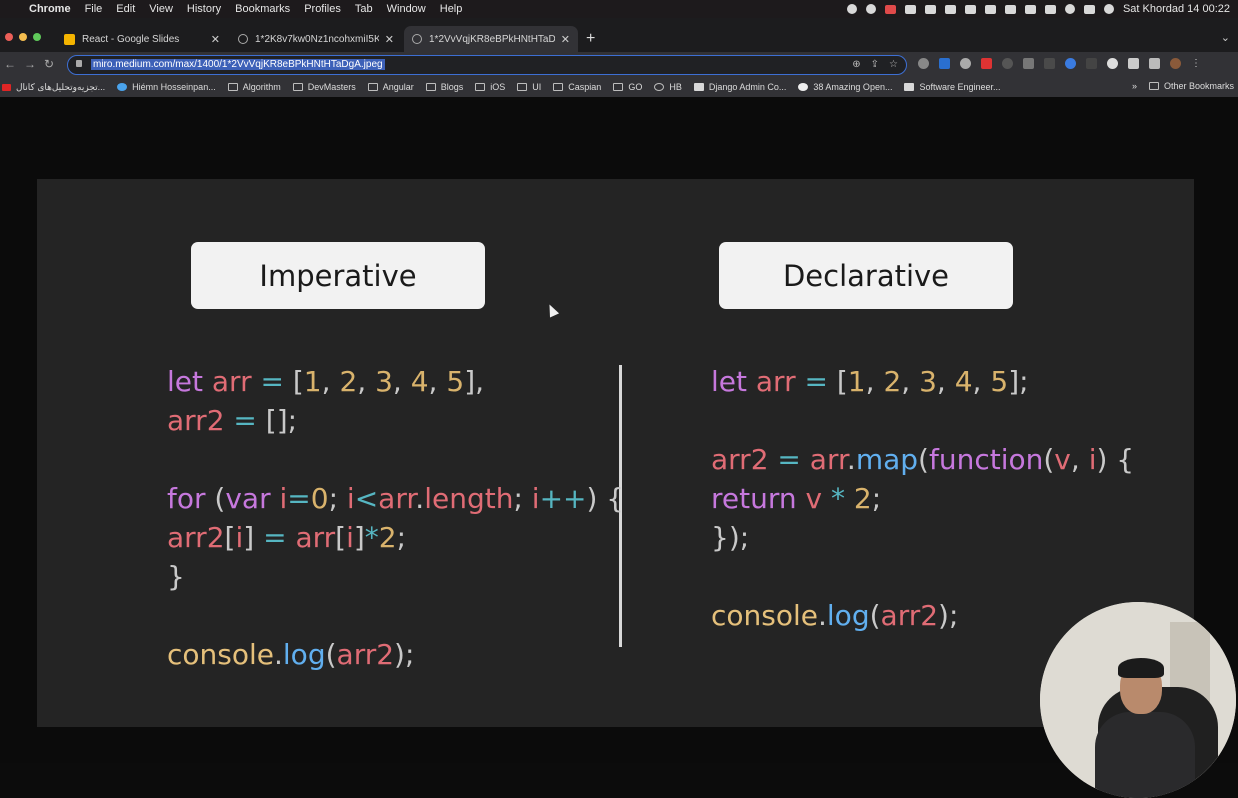 Image resolution: width=1238 pixels, height=798 pixels. I want to click on tab-search-chevron-icon: ⌄, so click(1225, 37).